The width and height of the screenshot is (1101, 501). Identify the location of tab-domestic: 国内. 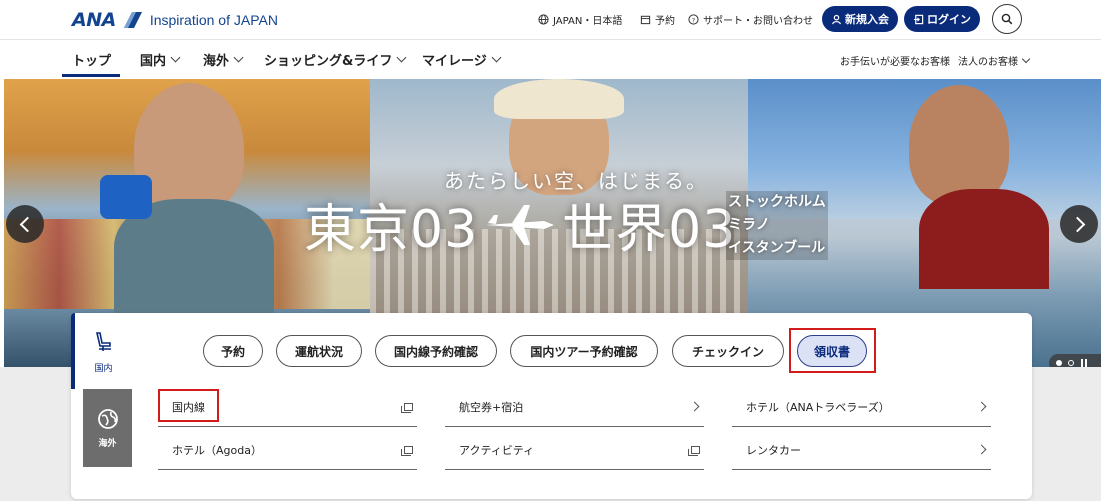
(101, 351).